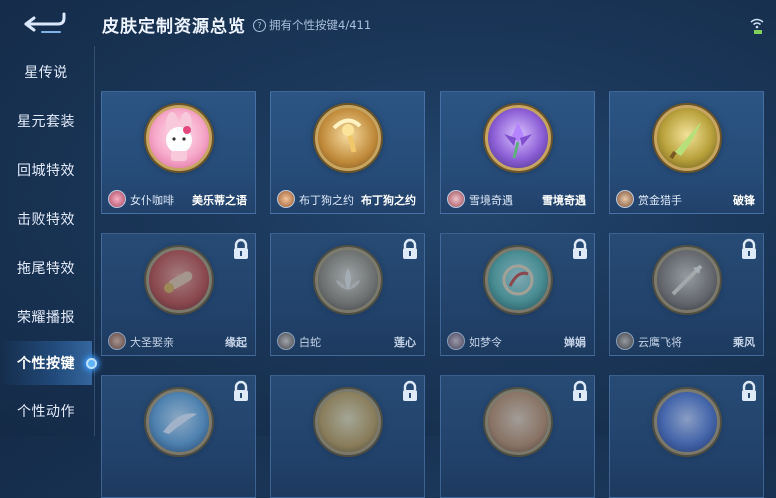 This screenshot has height=498, width=776. What do you see at coordinates (517, 138) in the screenshot?
I see `purple-flower-icon` at bounding box center [517, 138].